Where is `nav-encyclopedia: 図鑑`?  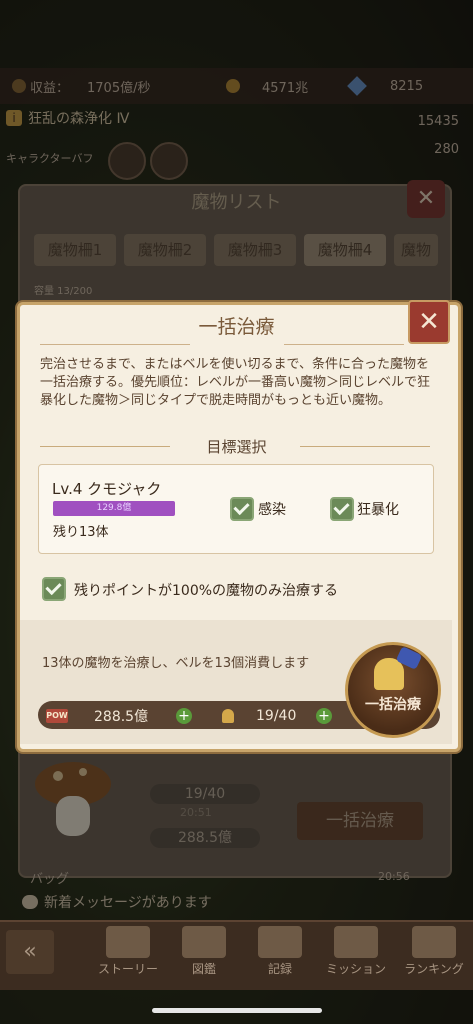
nav-encyclopedia: 図鑑 is located at coordinates (204, 954).